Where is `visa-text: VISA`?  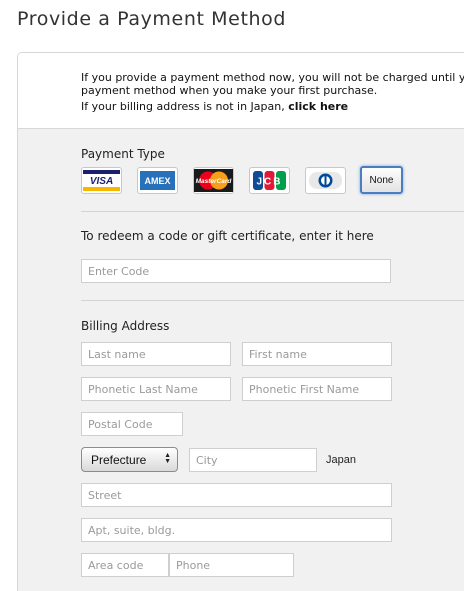 visa-text: VISA is located at coordinates (101, 181).